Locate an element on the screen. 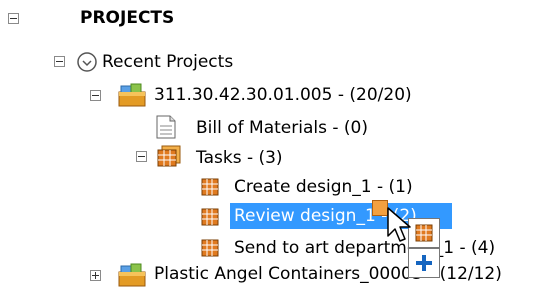  projects-root-label: PROJECTS is located at coordinates (127, 18).